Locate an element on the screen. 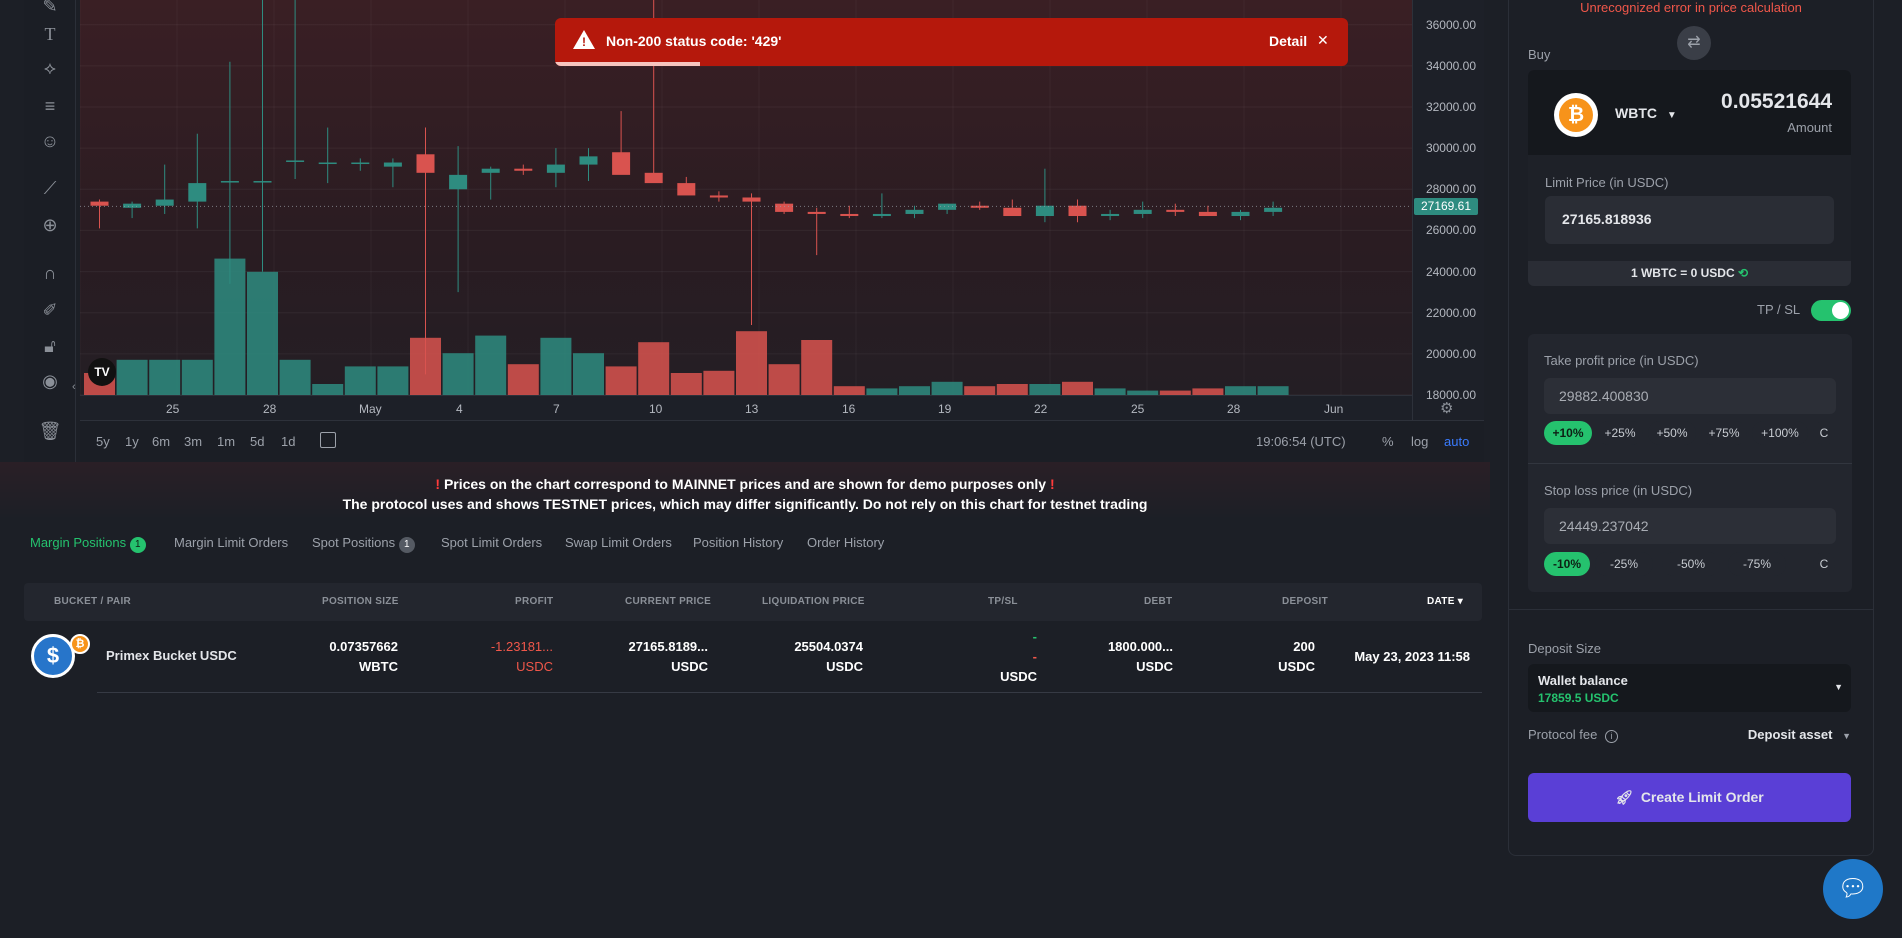 This screenshot has height=938, width=1902. collapse-toolbar-icon: ‹ is located at coordinates (74, 387).